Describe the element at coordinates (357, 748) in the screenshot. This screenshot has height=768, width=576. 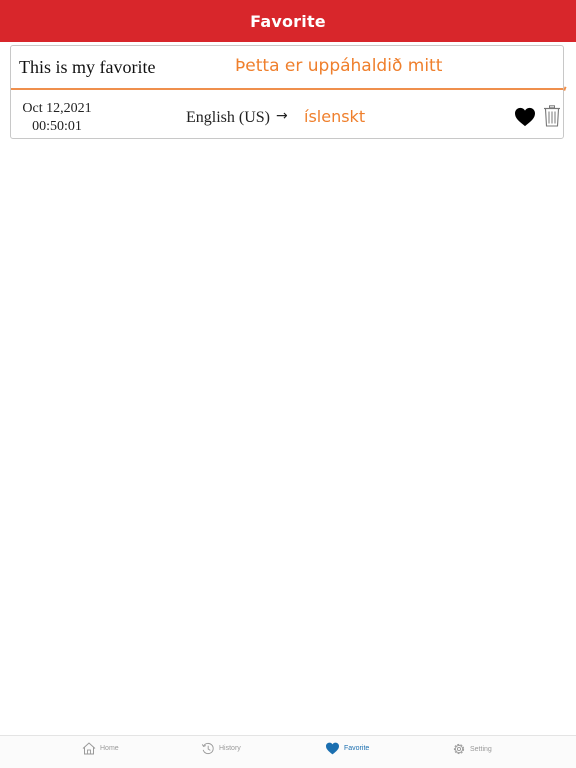
I see `tab-favorite-label: Favorite` at that location.